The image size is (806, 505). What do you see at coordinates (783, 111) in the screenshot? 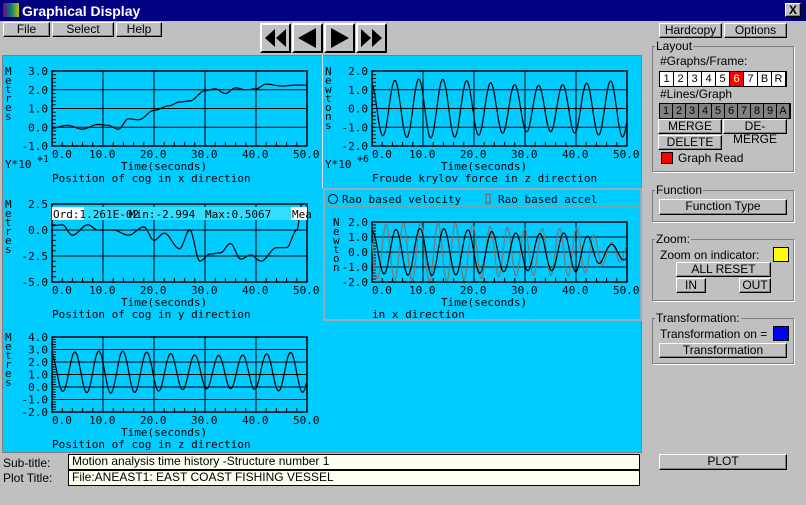
I see `lines-option-A: A` at bounding box center [783, 111].